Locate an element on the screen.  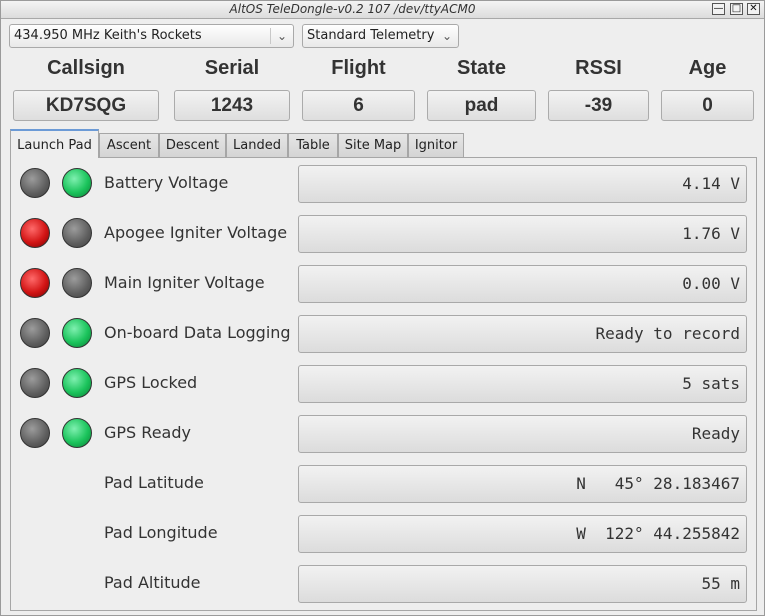
header-label-callsign: Callsign is located at coordinates (86, 68).